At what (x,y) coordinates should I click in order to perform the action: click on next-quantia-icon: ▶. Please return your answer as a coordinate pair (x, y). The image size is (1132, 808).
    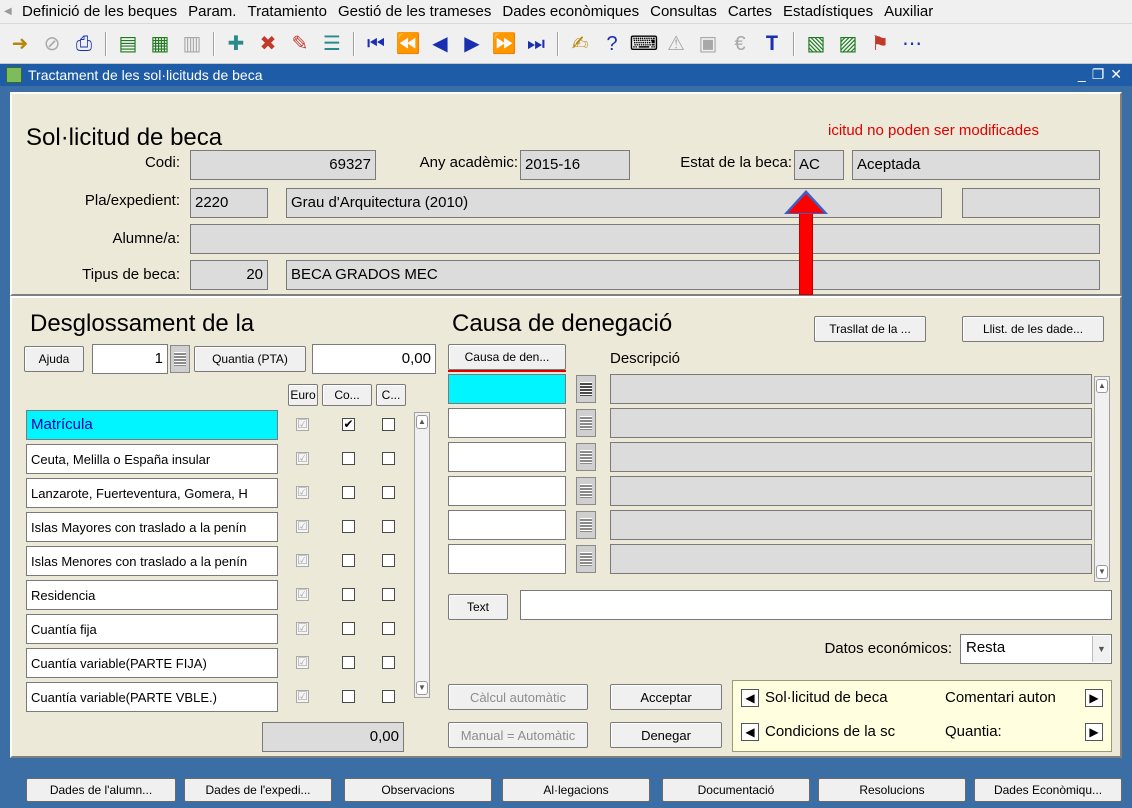
    Looking at the image, I should click on (1094, 732).